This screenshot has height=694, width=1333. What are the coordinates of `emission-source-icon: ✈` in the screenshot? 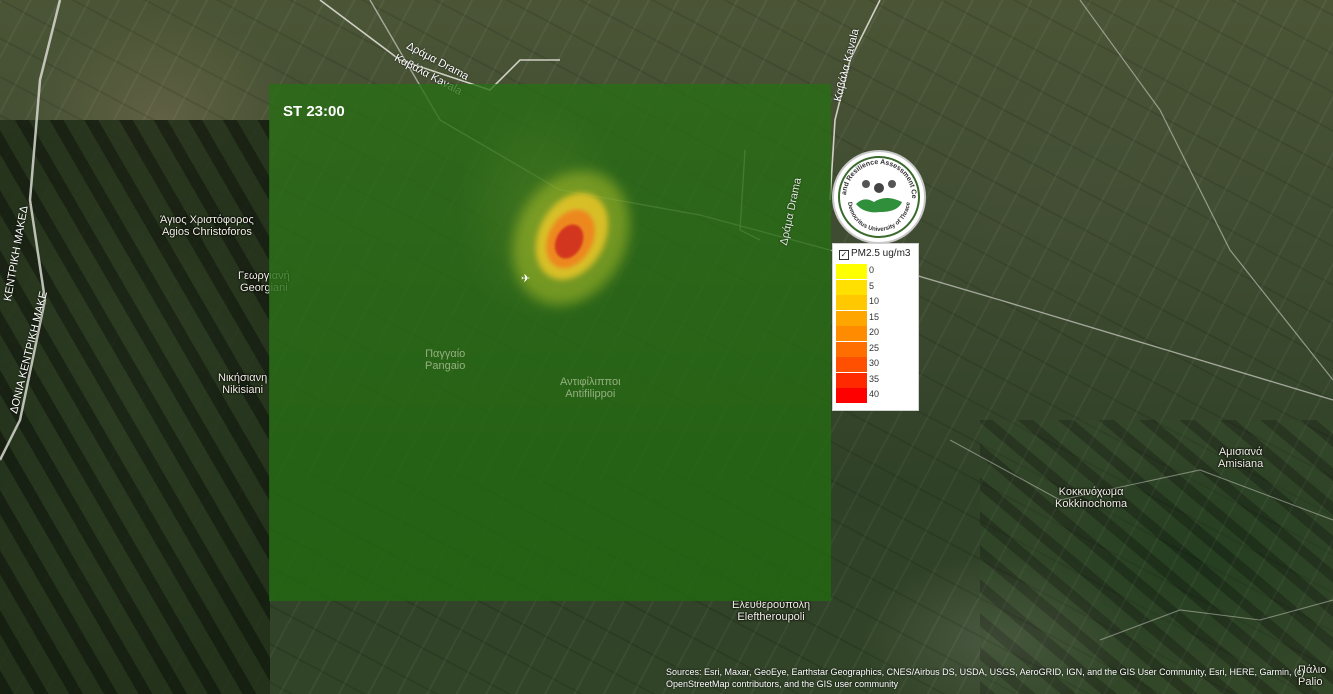 It's located at (525, 278).